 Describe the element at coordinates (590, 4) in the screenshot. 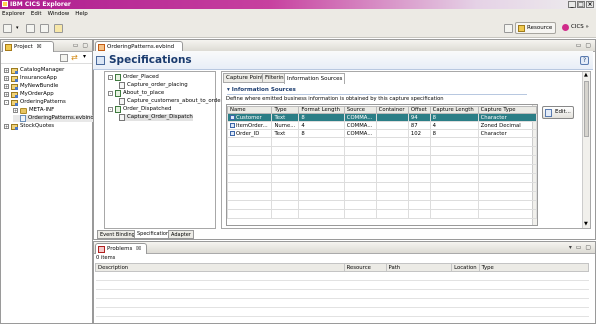

I see `close-icon: ×` at that location.